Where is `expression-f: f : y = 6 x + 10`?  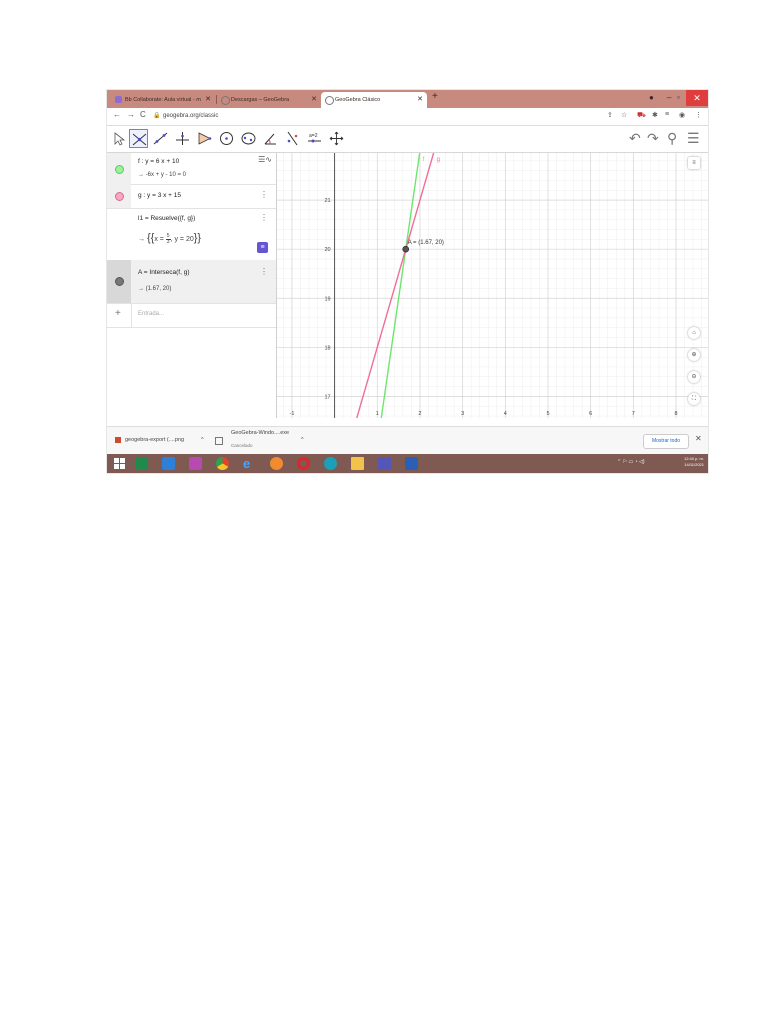 expression-f: f : y = 6 x + 10 is located at coordinates (158, 161).